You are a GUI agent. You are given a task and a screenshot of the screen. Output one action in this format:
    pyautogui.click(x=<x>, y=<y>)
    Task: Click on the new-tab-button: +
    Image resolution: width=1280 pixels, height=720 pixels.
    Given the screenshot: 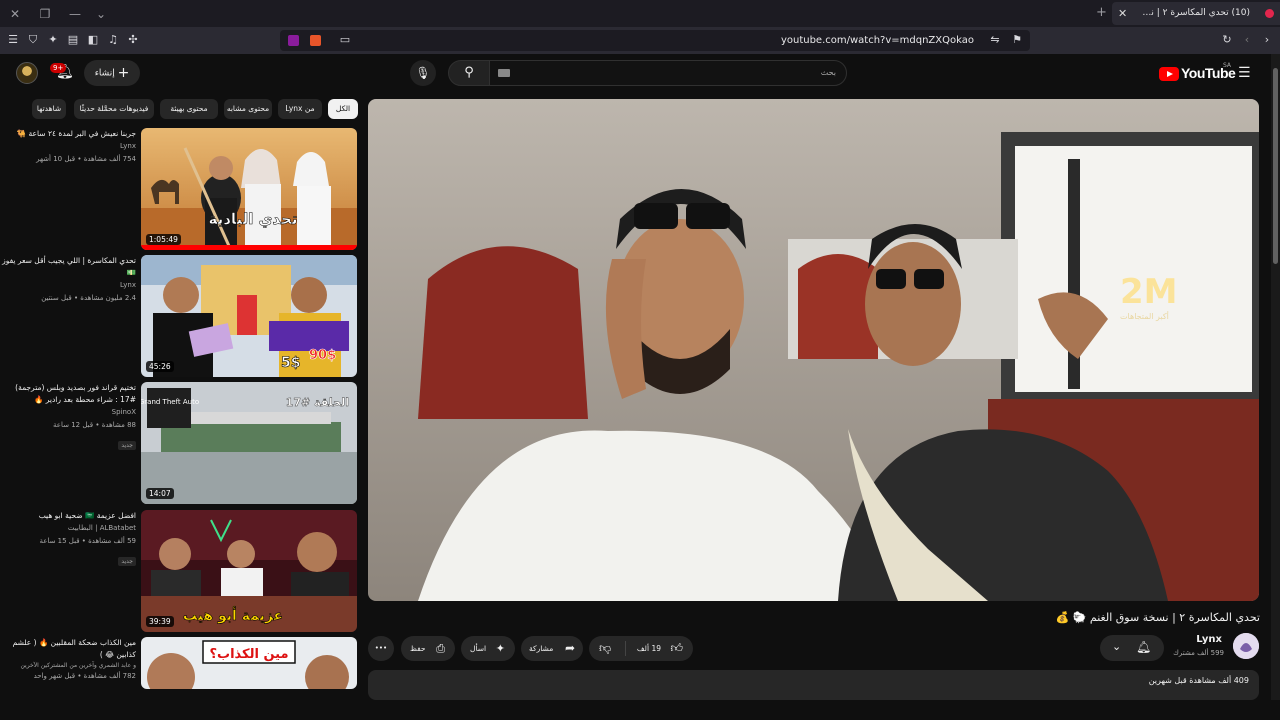 What is the action you would take?
    pyautogui.click(x=1103, y=13)
    